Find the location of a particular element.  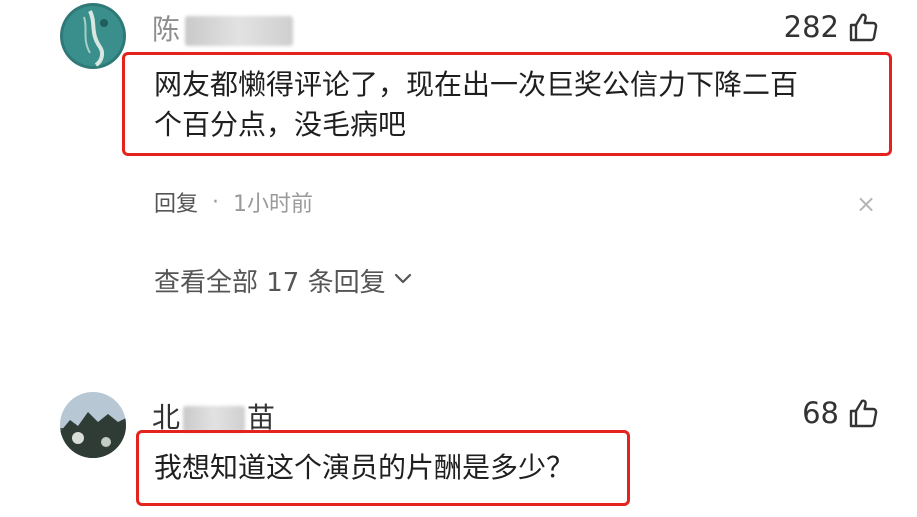

like-count: 68 is located at coordinates (820, 413).